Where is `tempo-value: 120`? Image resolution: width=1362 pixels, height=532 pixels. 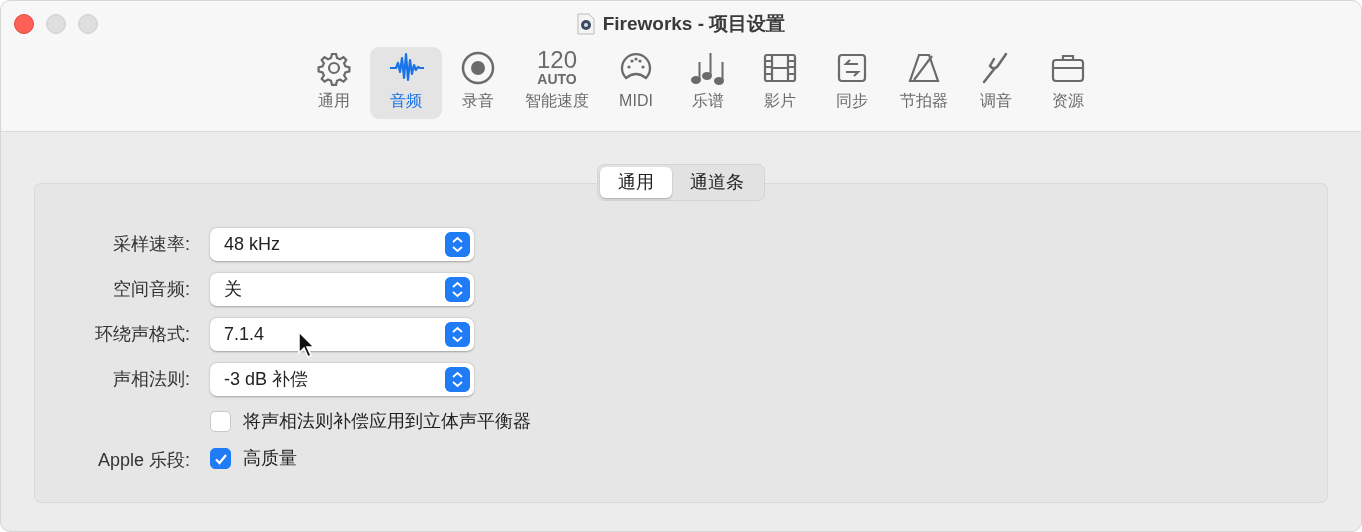
tempo-value: 120 is located at coordinates (556, 60).